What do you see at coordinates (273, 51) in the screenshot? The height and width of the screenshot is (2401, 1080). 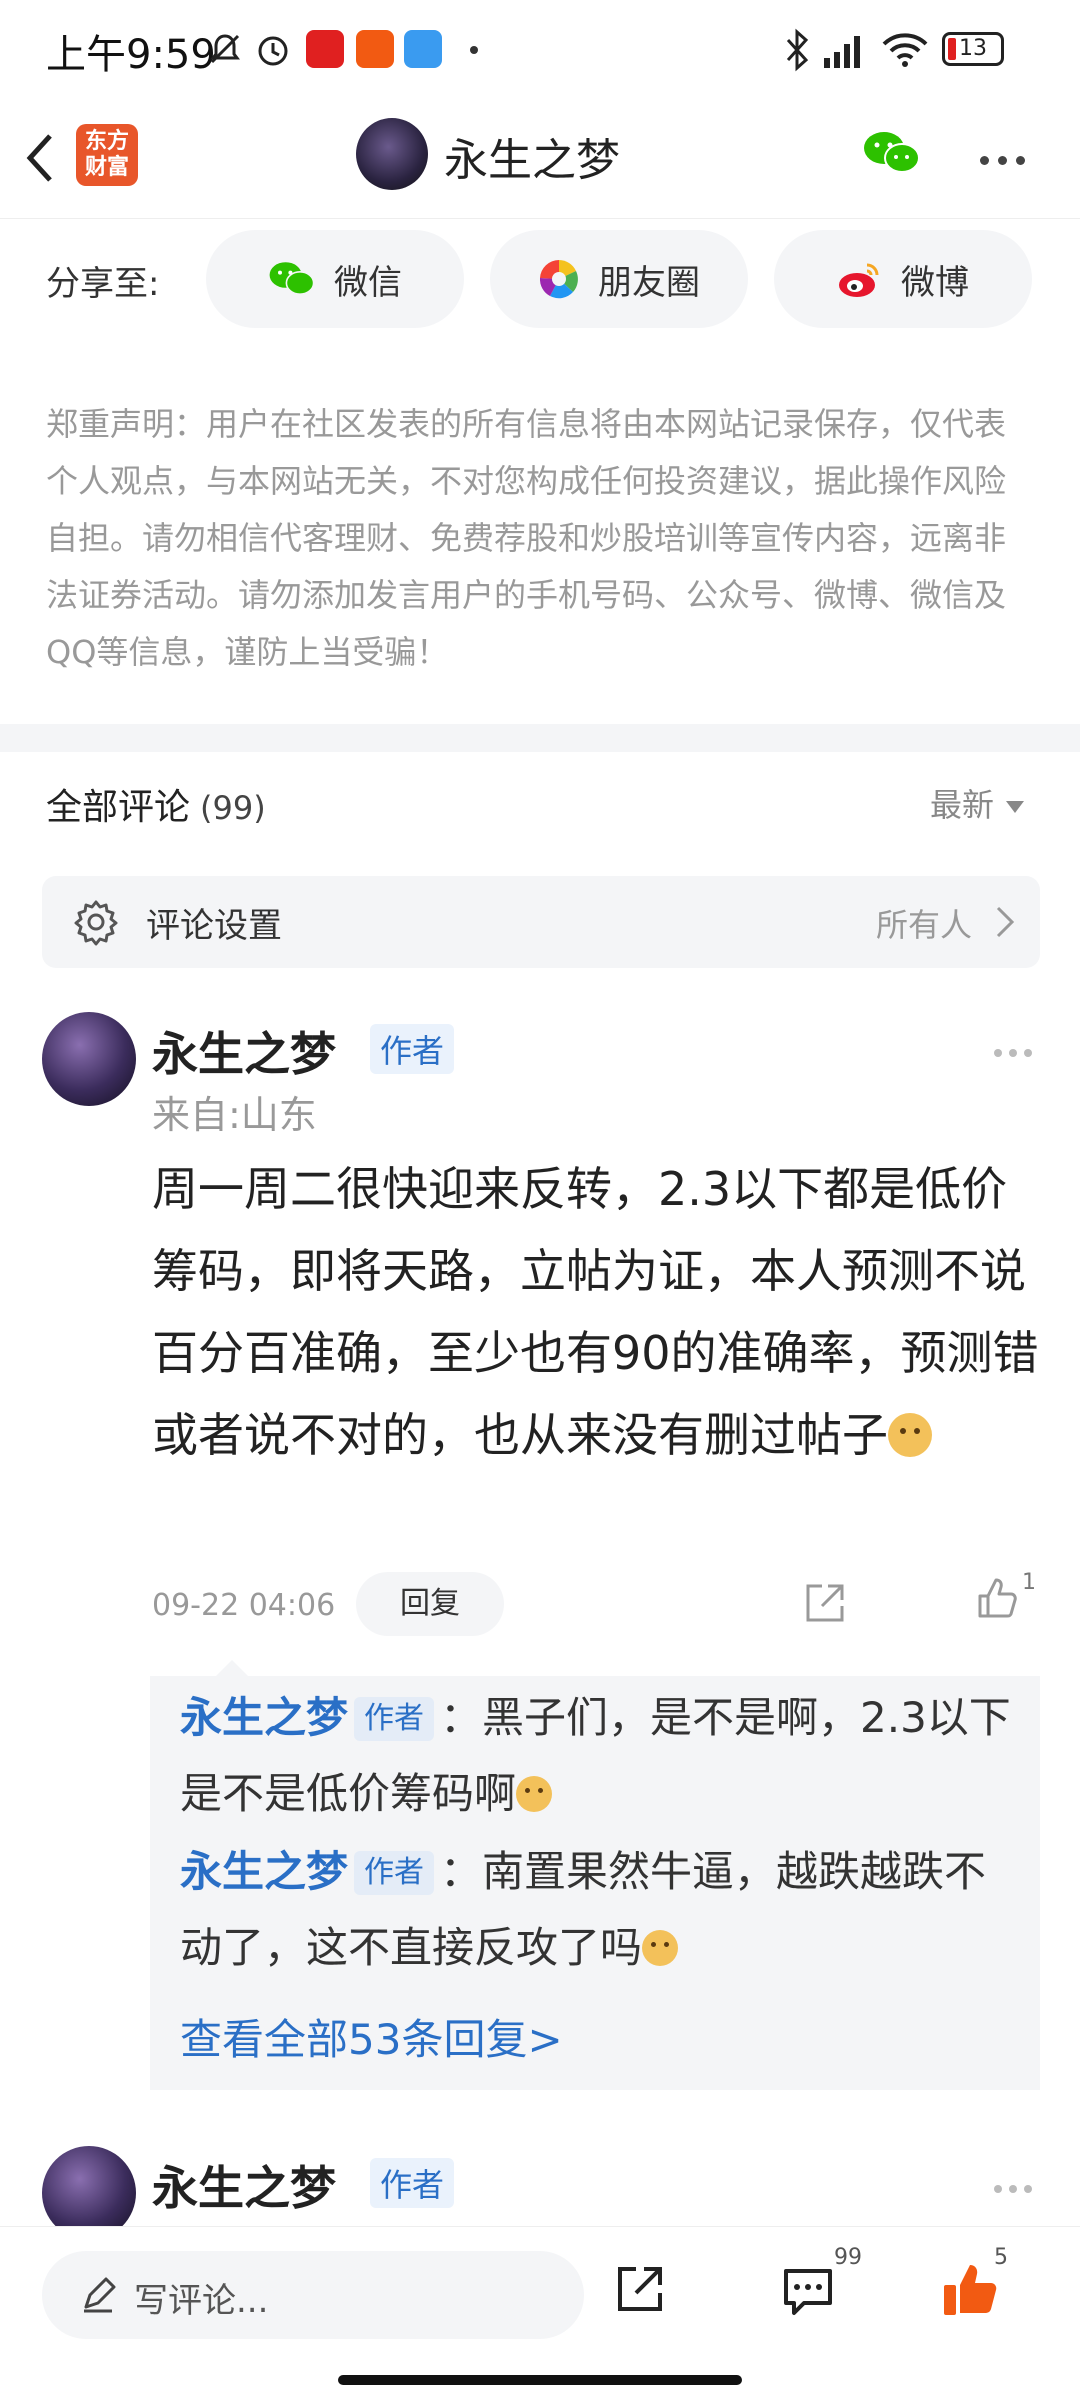 I see `alarm-icon` at bounding box center [273, 51].